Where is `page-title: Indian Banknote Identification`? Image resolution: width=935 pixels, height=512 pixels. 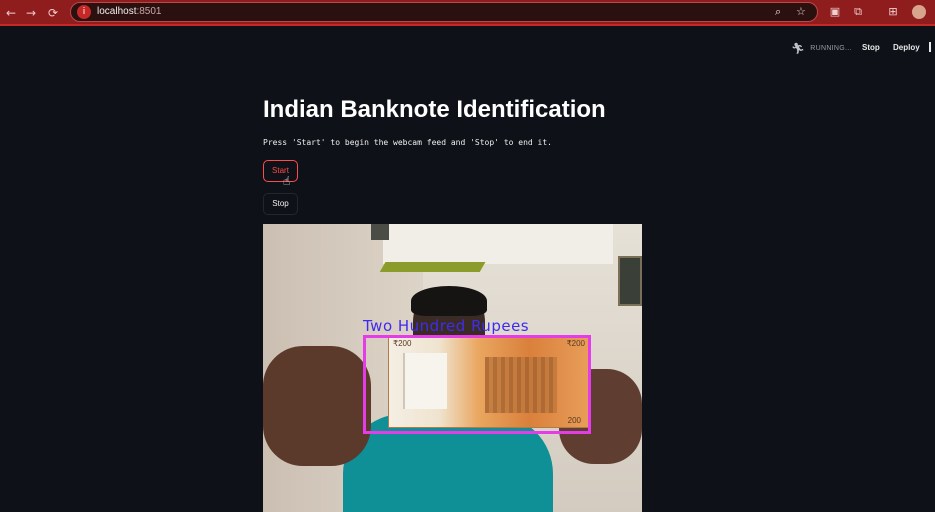
page-title: Indian Banknote Identification is located at coordinates (434, 109).